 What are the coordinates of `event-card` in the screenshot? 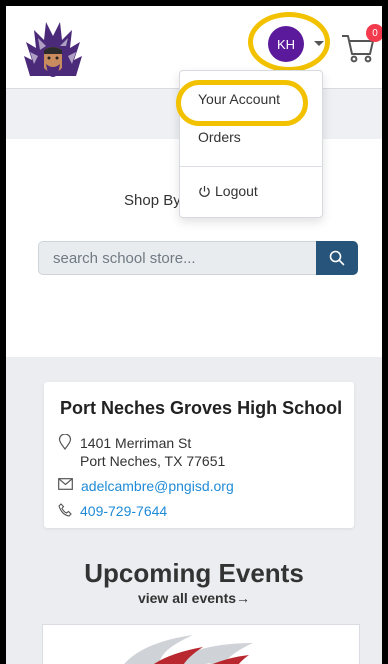 It's located at (201, 644).